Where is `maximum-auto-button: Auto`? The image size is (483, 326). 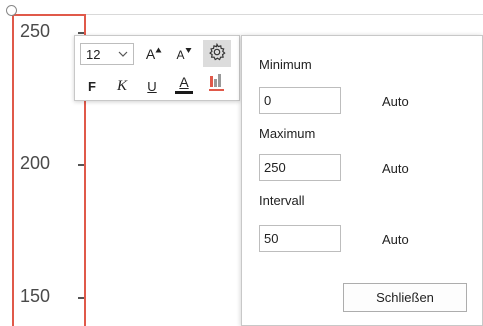
maximum-auto-button: Auto is located at coordinates (395, 168).